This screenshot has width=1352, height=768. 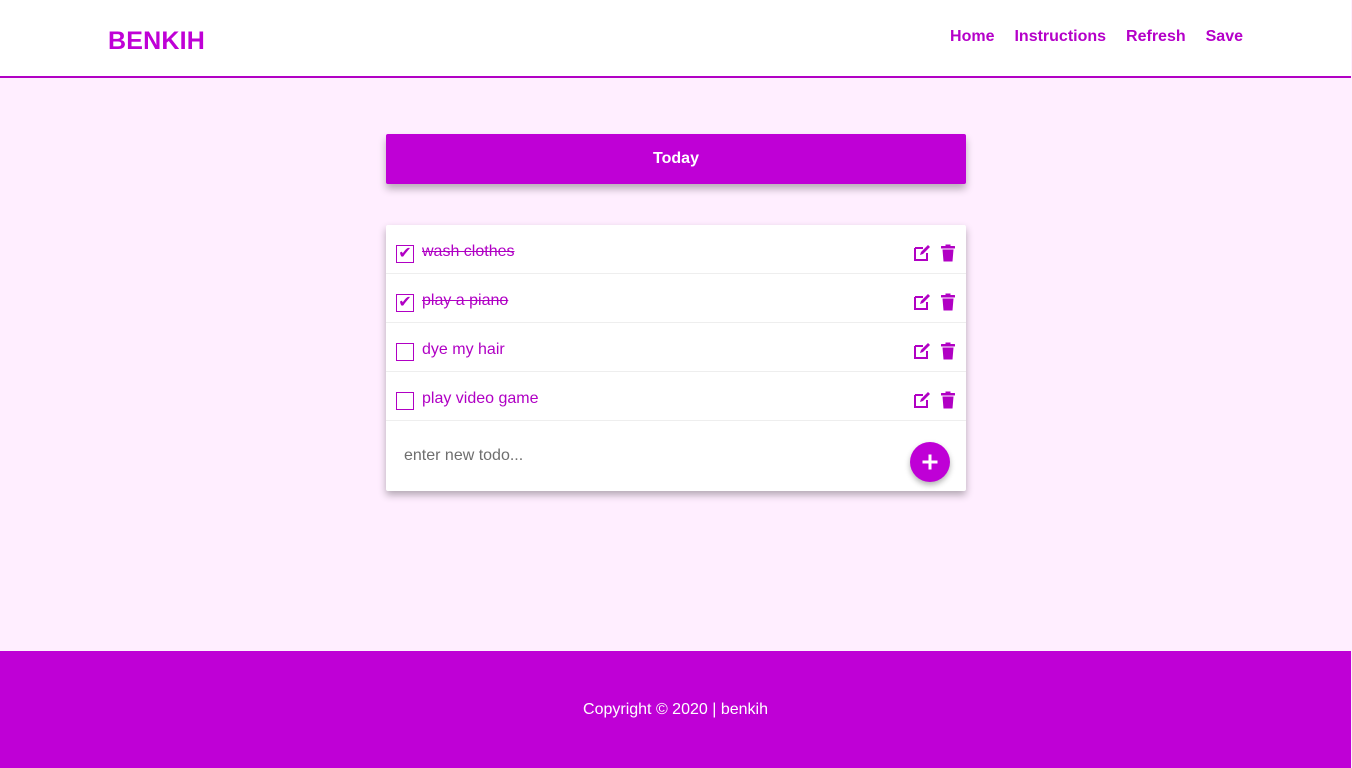 I want to click on list-title: Today, so click(x=676, y=158).